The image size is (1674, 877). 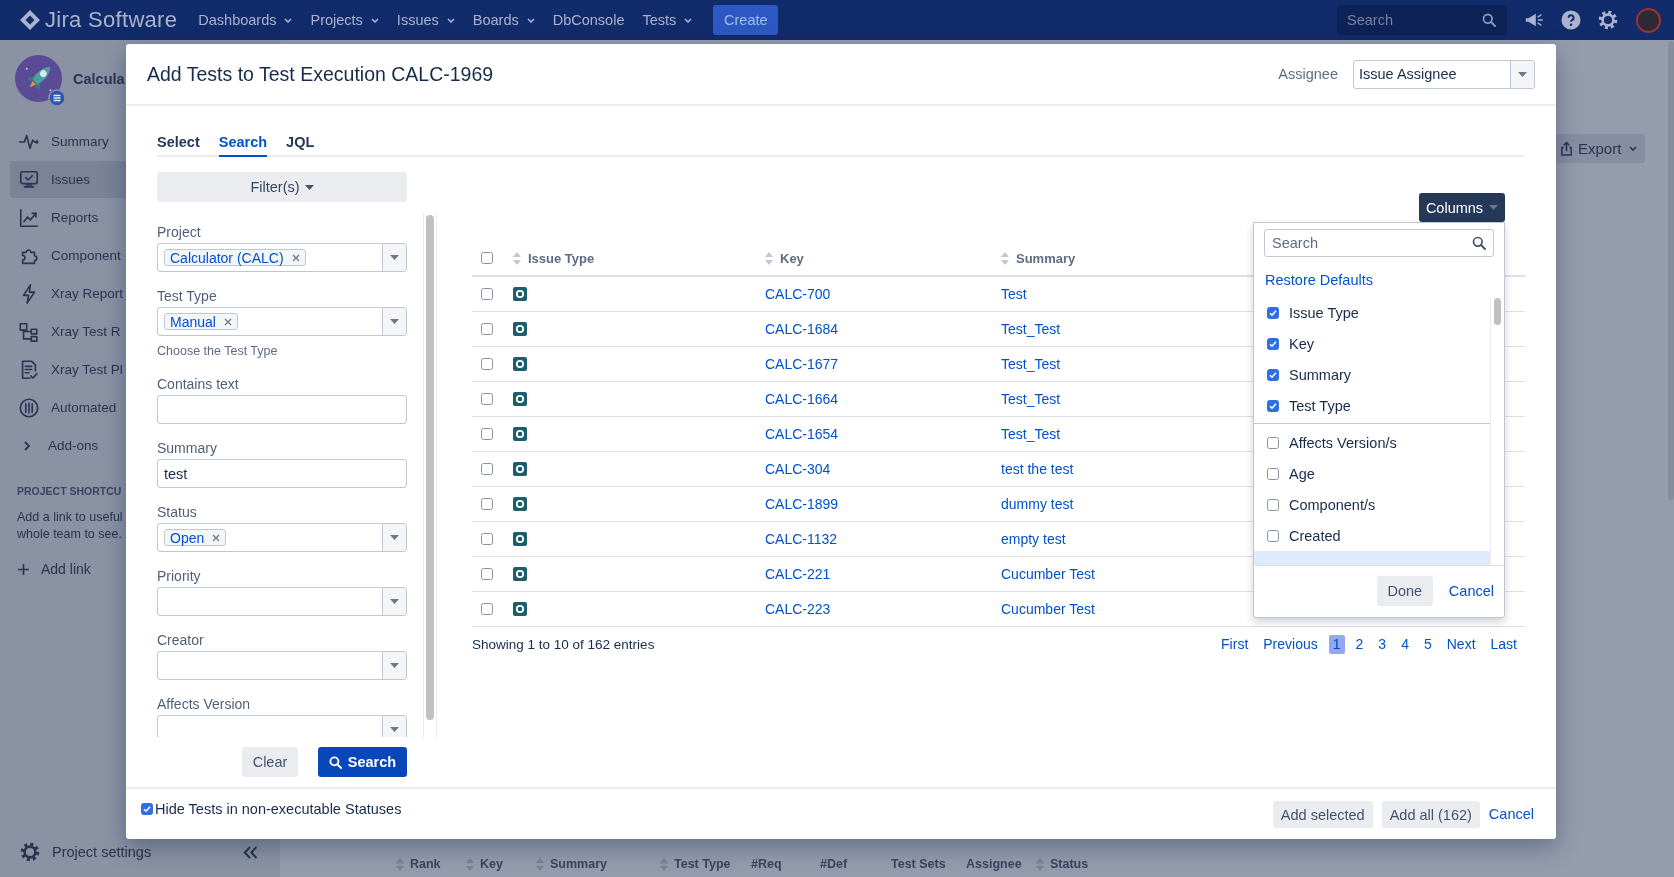 I want to click on pagination-link: First, so click(x=1235, y=644).